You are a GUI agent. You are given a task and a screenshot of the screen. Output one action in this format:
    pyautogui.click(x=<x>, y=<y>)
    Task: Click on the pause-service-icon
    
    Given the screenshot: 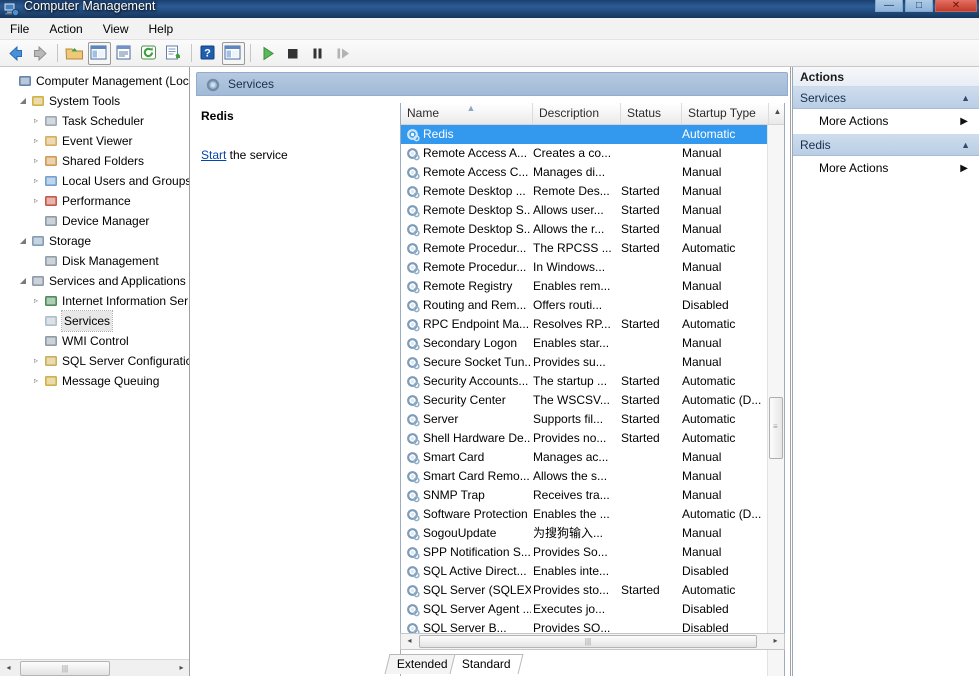 What is the action you would take?
    pyautogui.click(x=317, y=53)
    